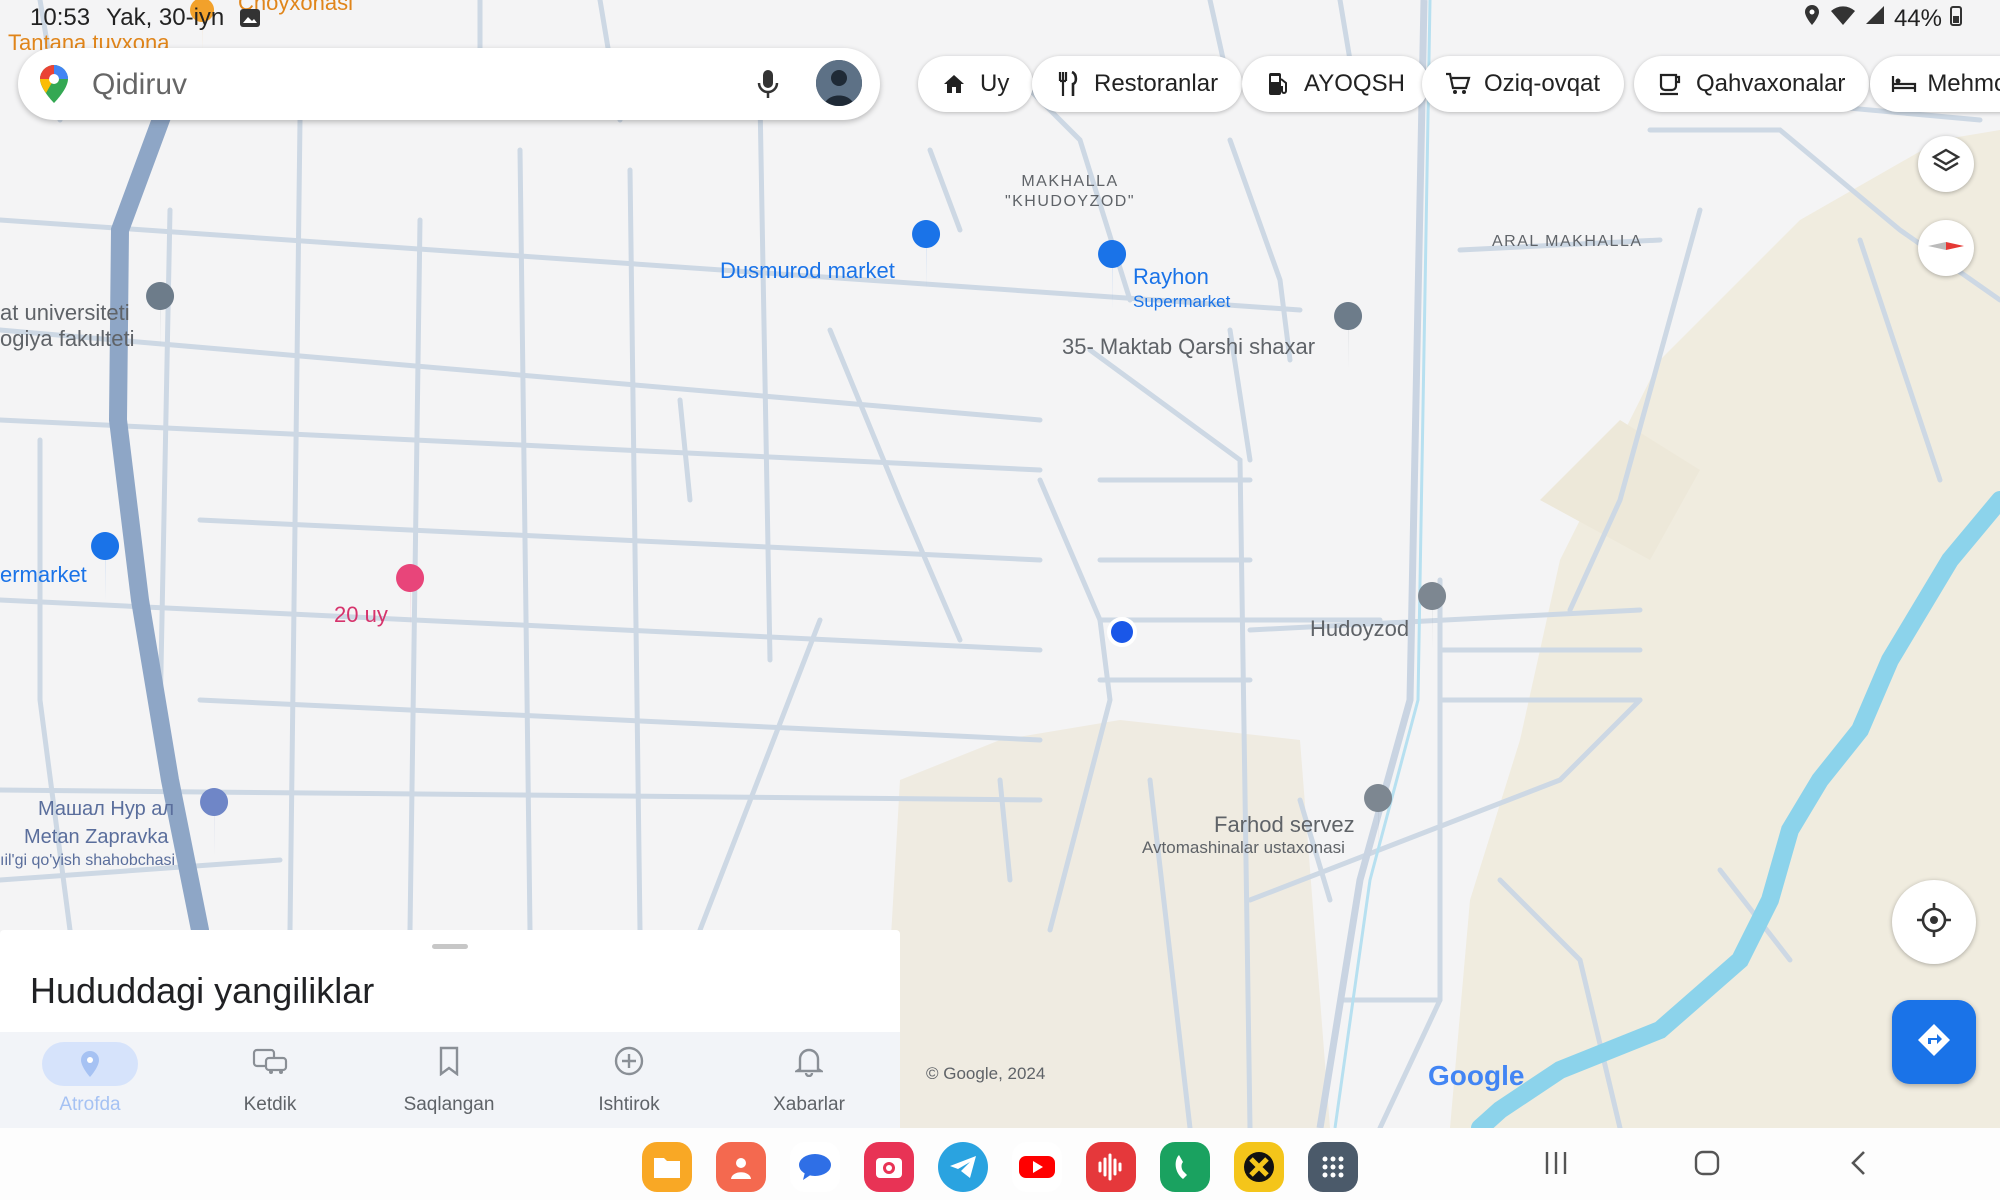  I want to click on status-time: 10:53, so click(60, 17).